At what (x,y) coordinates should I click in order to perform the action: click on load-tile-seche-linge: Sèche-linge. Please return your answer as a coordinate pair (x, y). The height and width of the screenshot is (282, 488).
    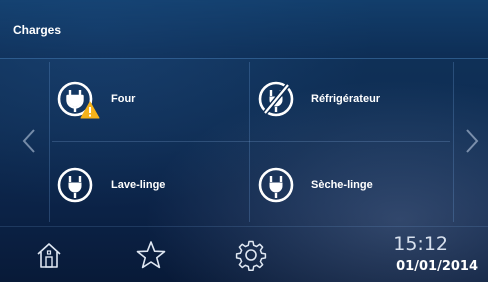
    Looking at the image, I should click on (315, 185).